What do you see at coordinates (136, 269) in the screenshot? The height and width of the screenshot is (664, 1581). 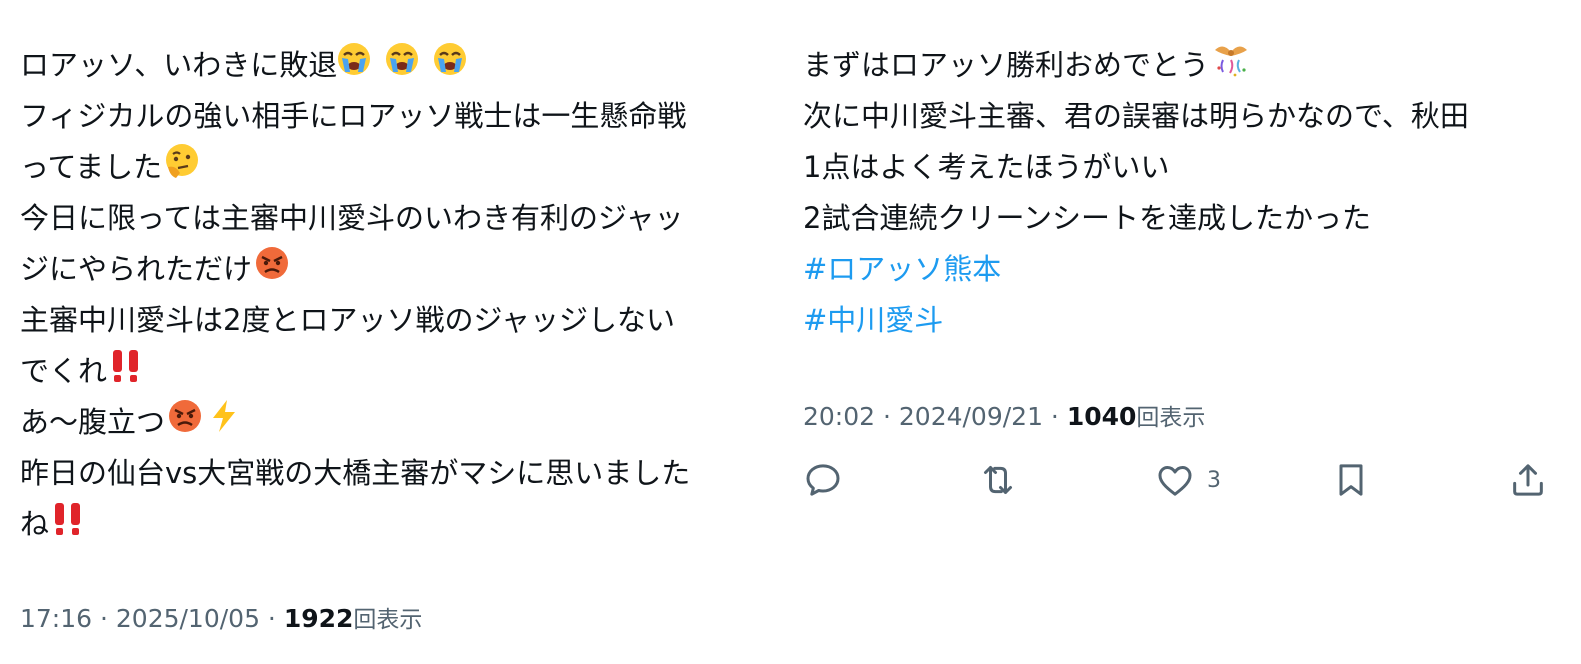 I see `tweet-text-line: ジにやられただけ` at bounding box center [136, 269].